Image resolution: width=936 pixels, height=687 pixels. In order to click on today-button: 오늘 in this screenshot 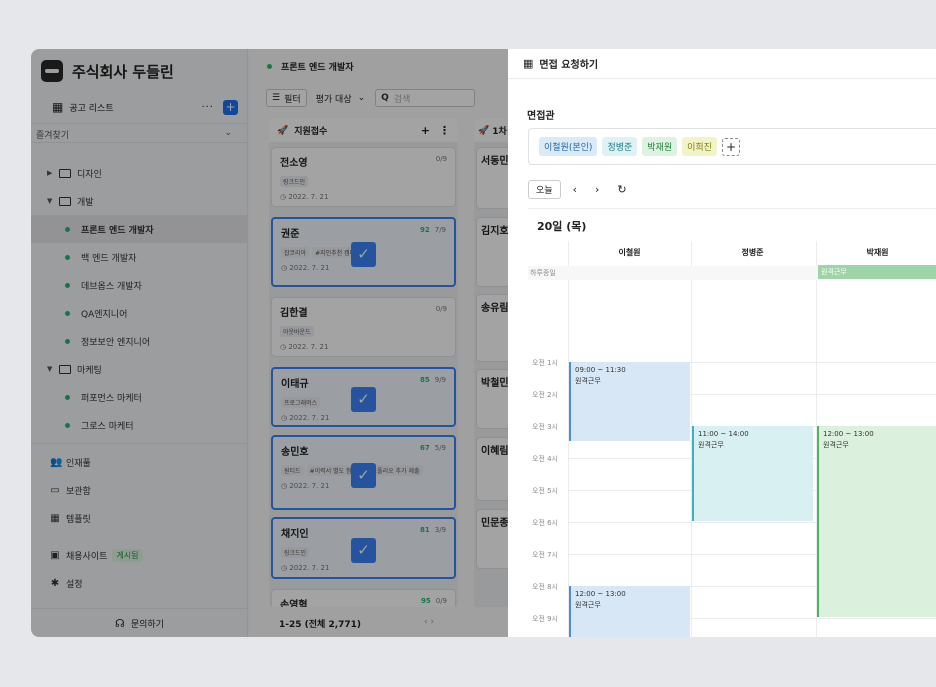, I will do `click(544, 189)`.